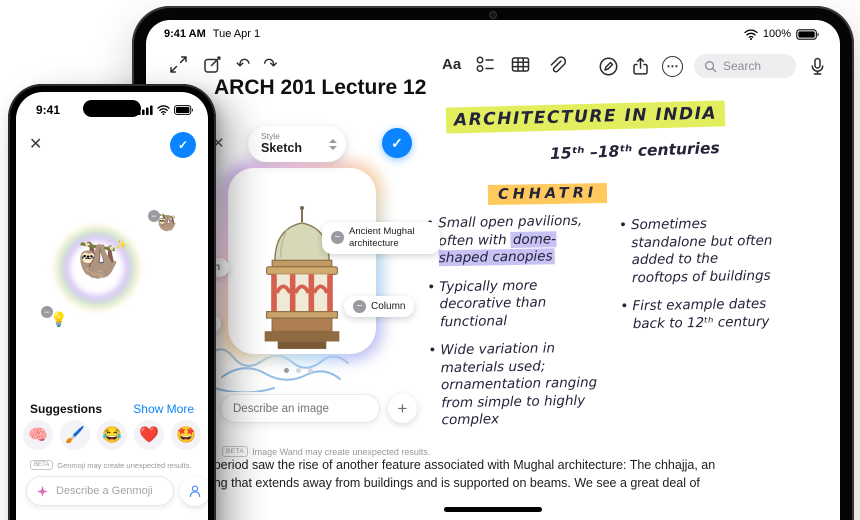  What do you see at coordinates (112, 108) in the screenshot?
I see `dynamic-island` at bounding box center [112, 108].